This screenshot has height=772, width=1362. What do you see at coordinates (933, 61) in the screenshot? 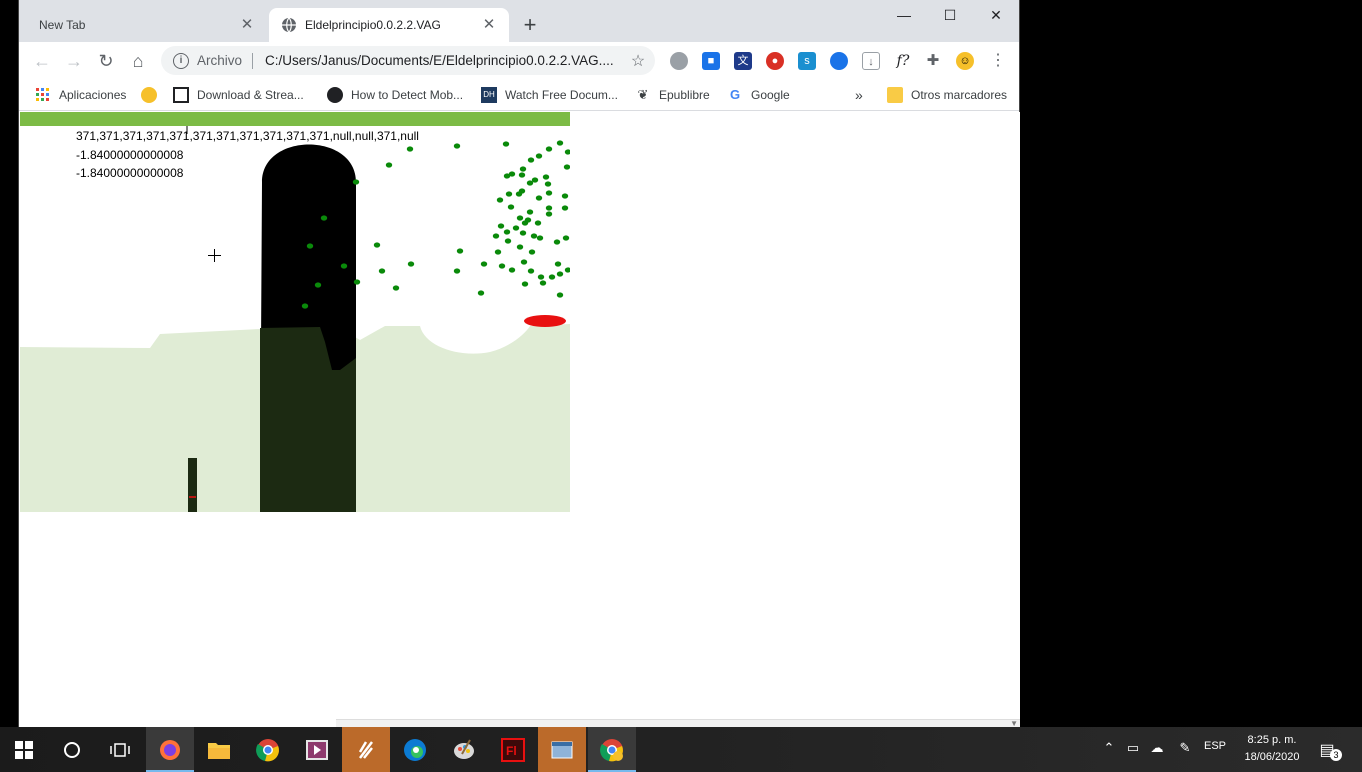
I see `extensions-puzzle-icon: ✚` at bounding box center [933, 61].